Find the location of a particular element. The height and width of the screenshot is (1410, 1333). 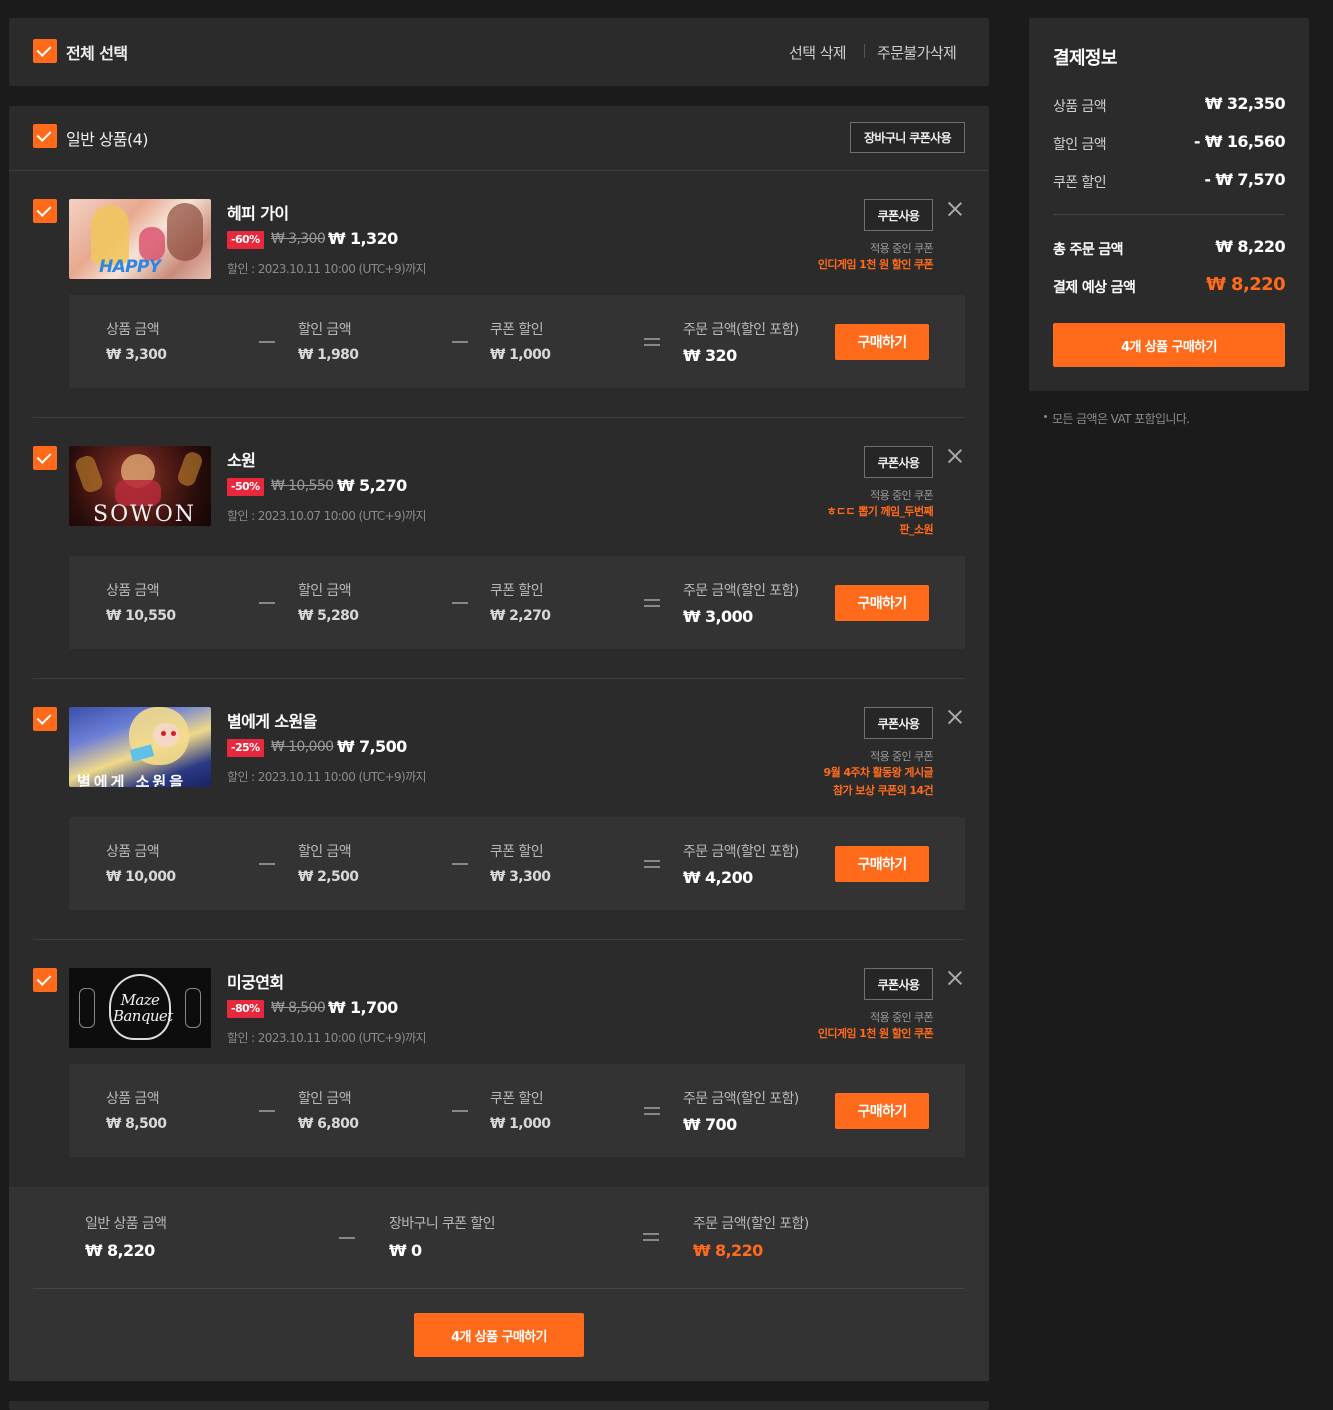

payment-expected-value: ₩ 8,220 is located at coordinates (1245, 284).